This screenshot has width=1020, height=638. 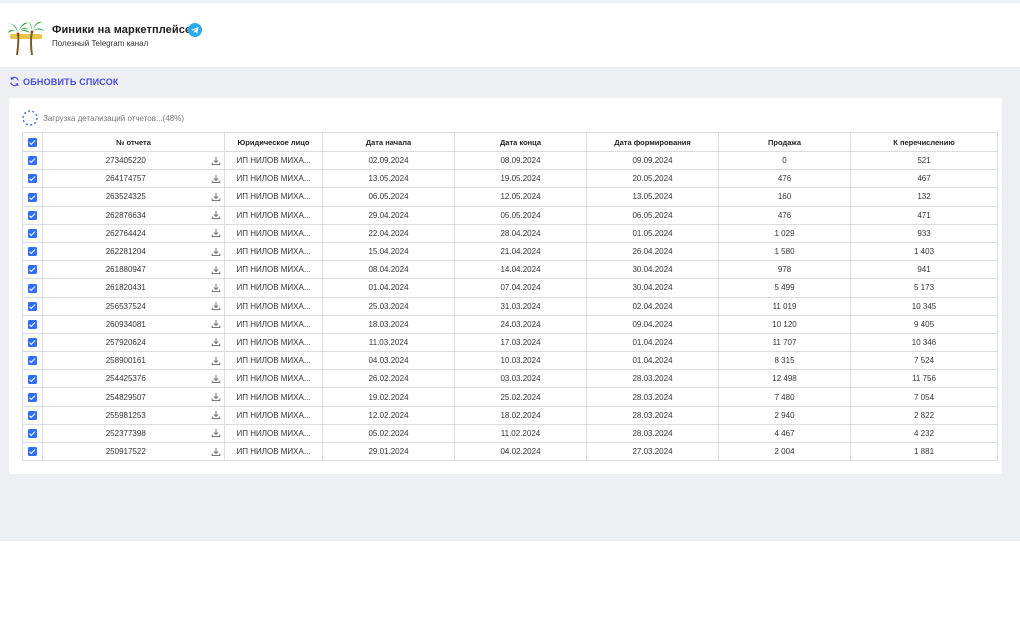 I want to click on column-header: Дата начала, so click(x=389, y=142).